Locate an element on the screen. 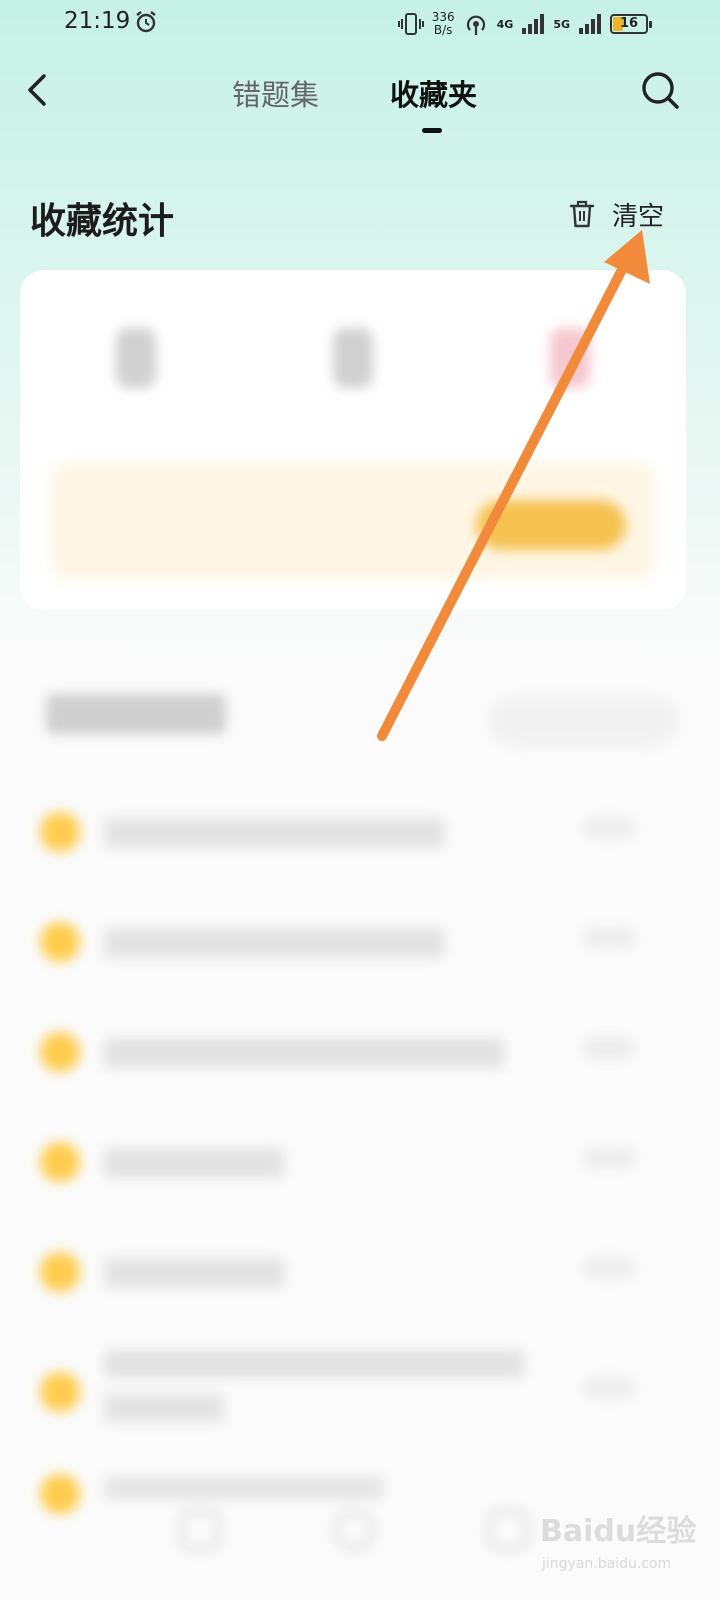  active-tab-indicator is located at coordinates (432, 130).